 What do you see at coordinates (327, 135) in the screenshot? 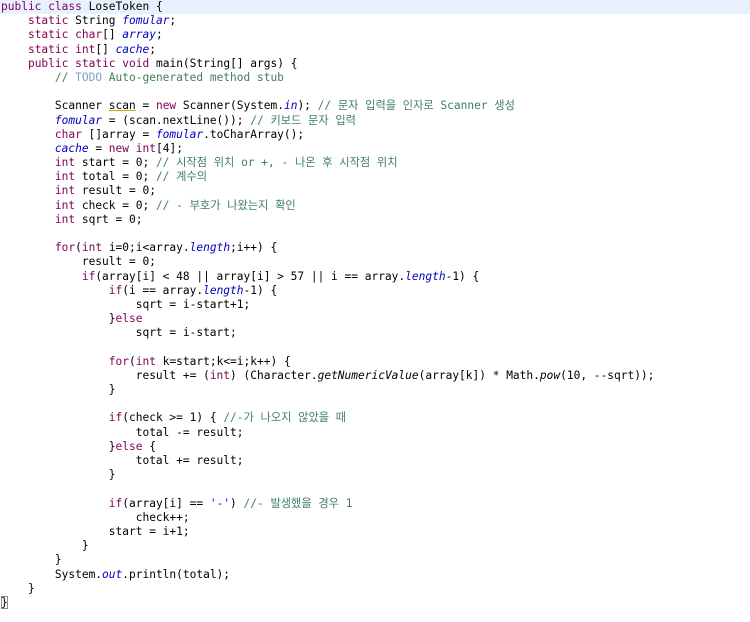
I see `code-line: char []array = fomular.toCharArray();` at bounding box center [327, 135].